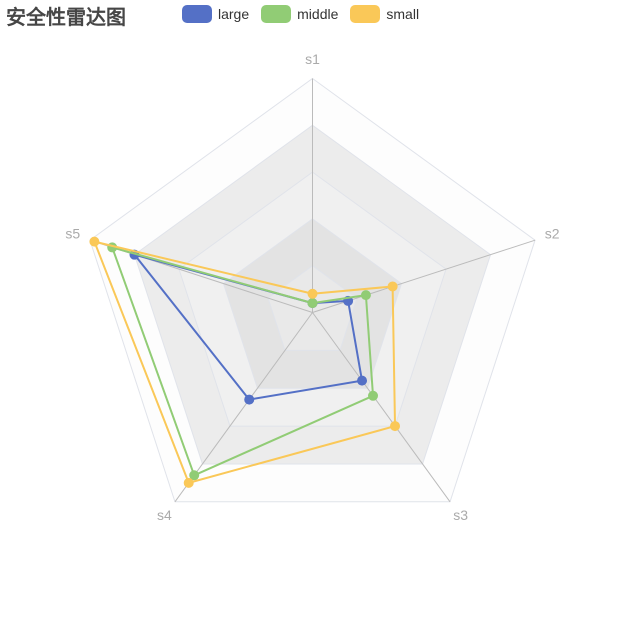 This screenshot has width=625, height=625. Describe the element at coordinates (249, 399) in the screenshot. I see `data-point-large-s4` at that location.